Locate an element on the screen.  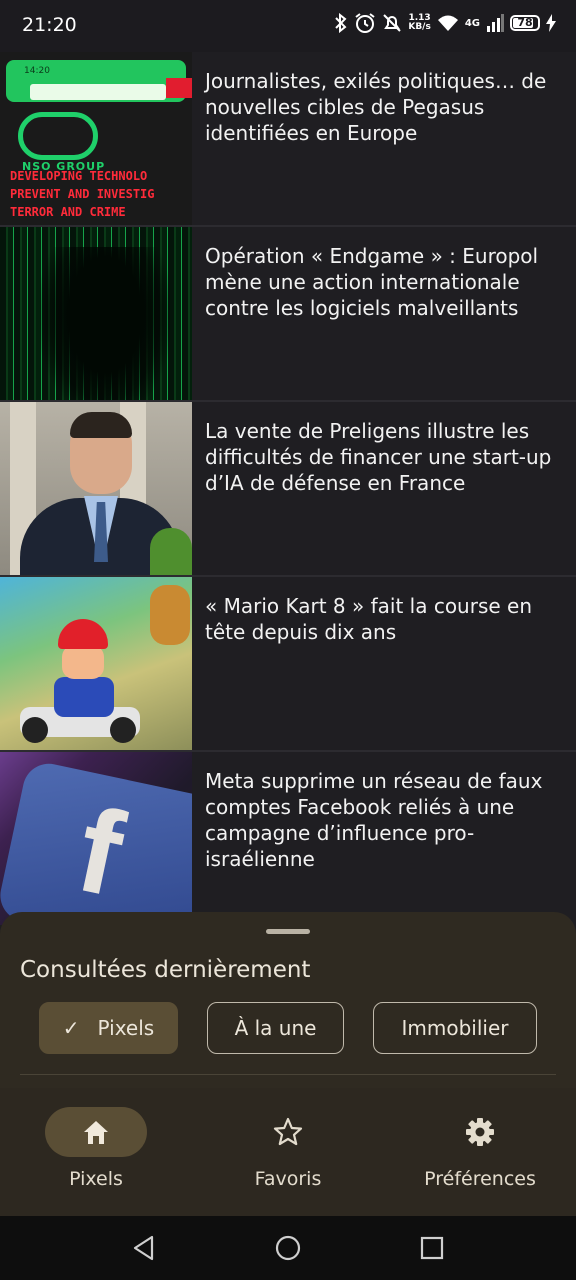
nav-item-favoris: Favoris is located at coordinates (288, 1156).